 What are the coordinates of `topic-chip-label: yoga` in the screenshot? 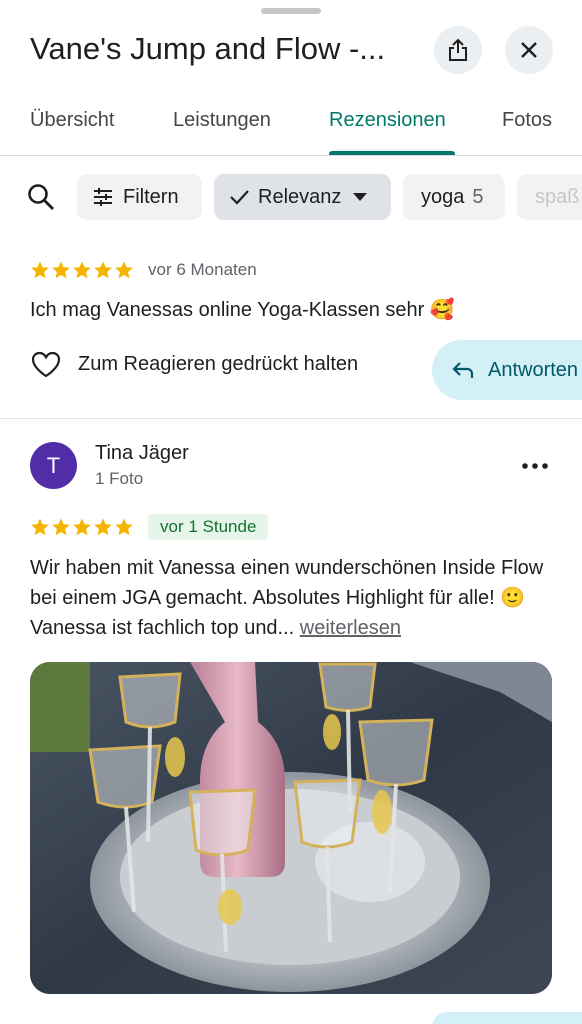 It's located at (443, 196).